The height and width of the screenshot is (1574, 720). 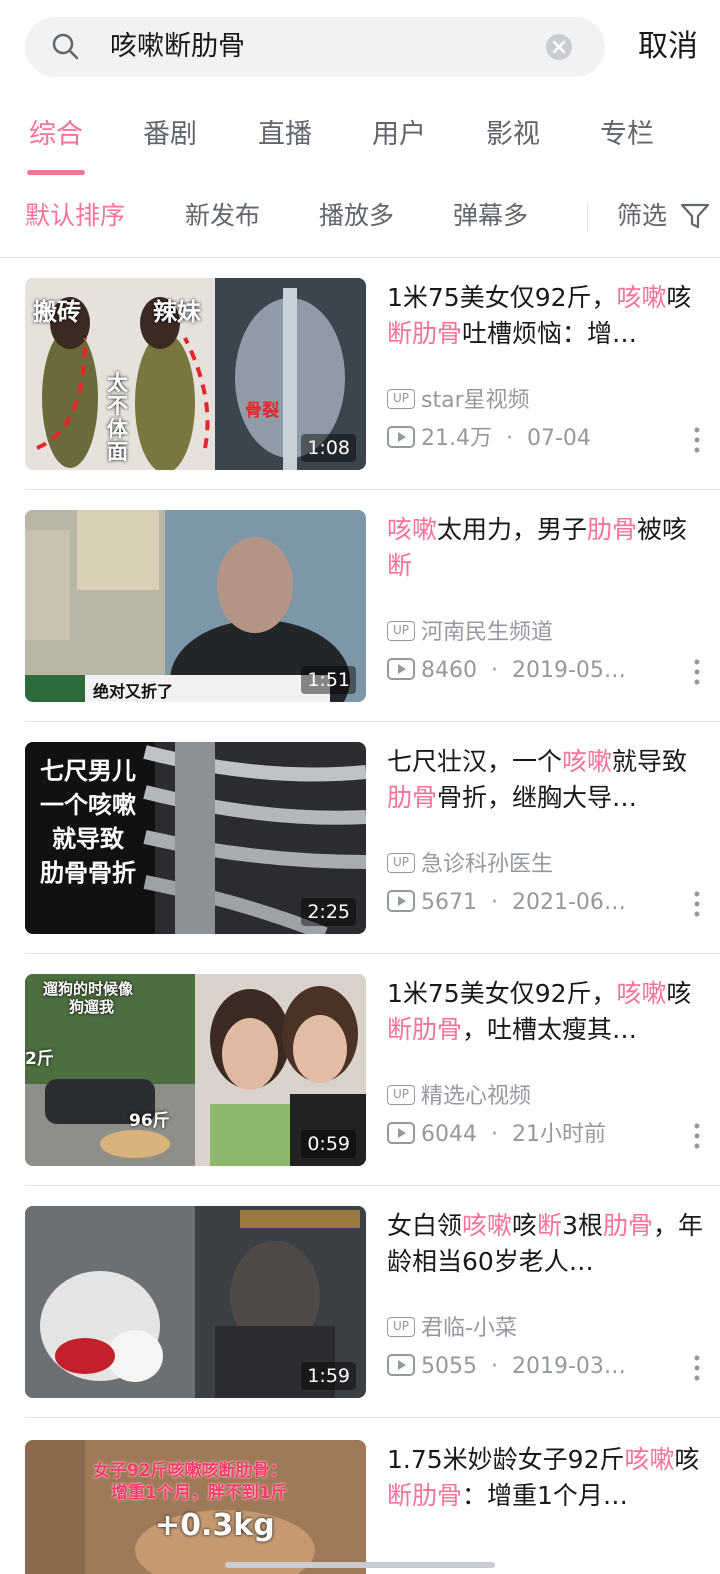 What do you see at coordinates (587, 217) in the screenshot?
I see `sort-divider` at bounding box center [587, 217].